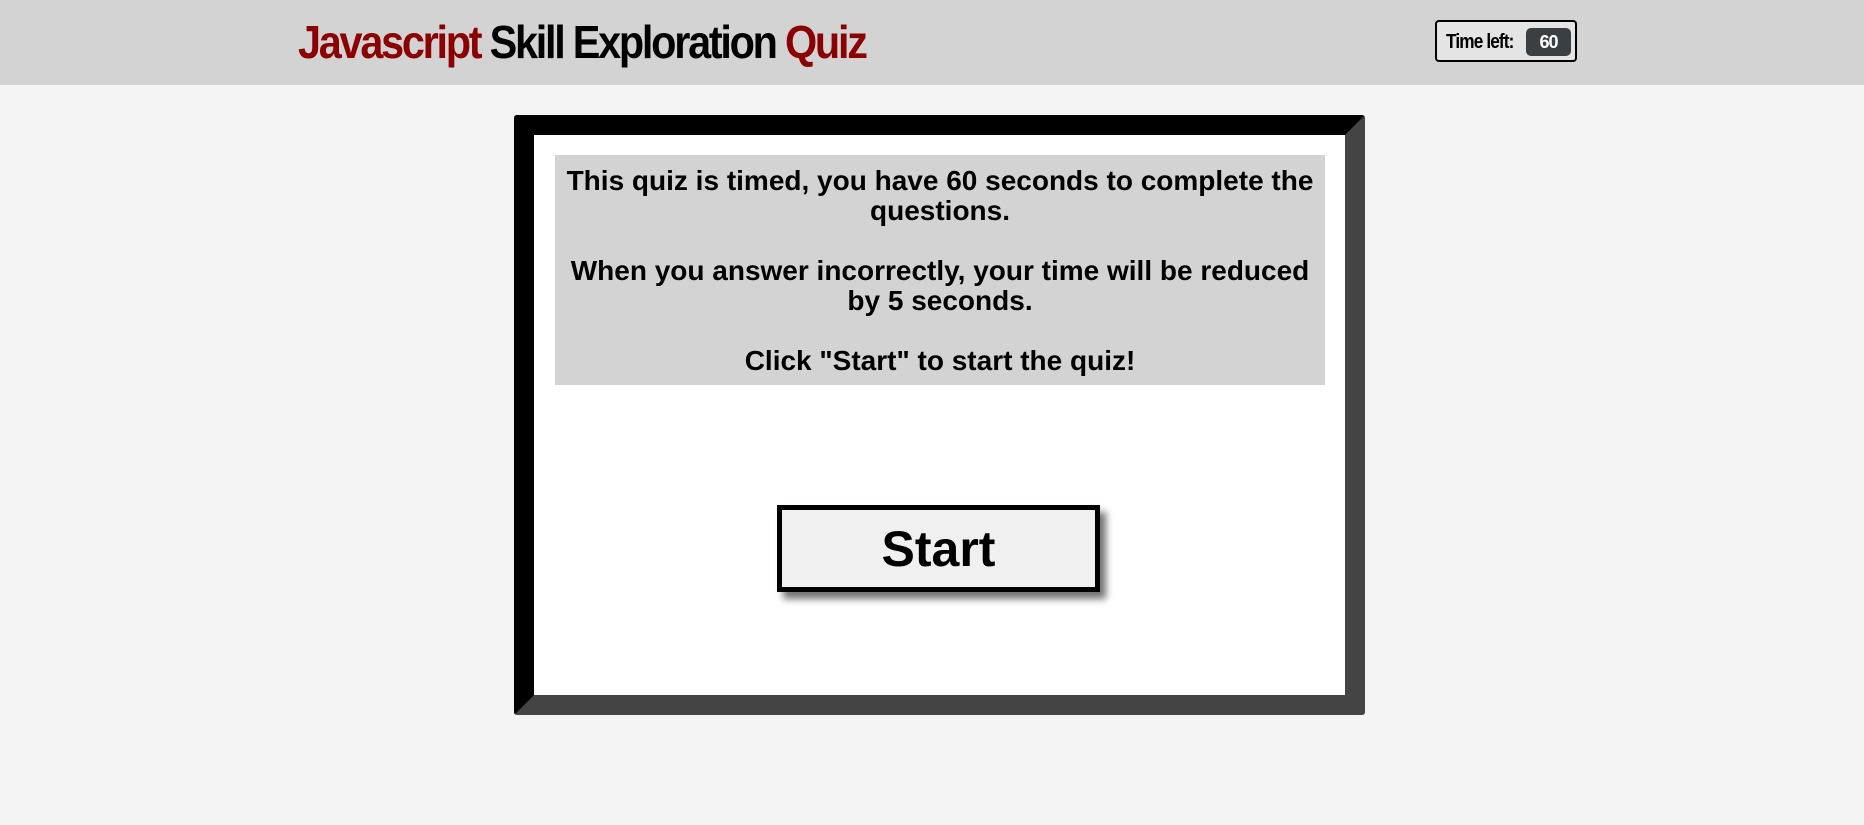 The image size is (1864, 825). What do you see at coordinates (390, 42) in the screenshot?
I see `title-javascript: Javascript` at bounding box center [390, 42].